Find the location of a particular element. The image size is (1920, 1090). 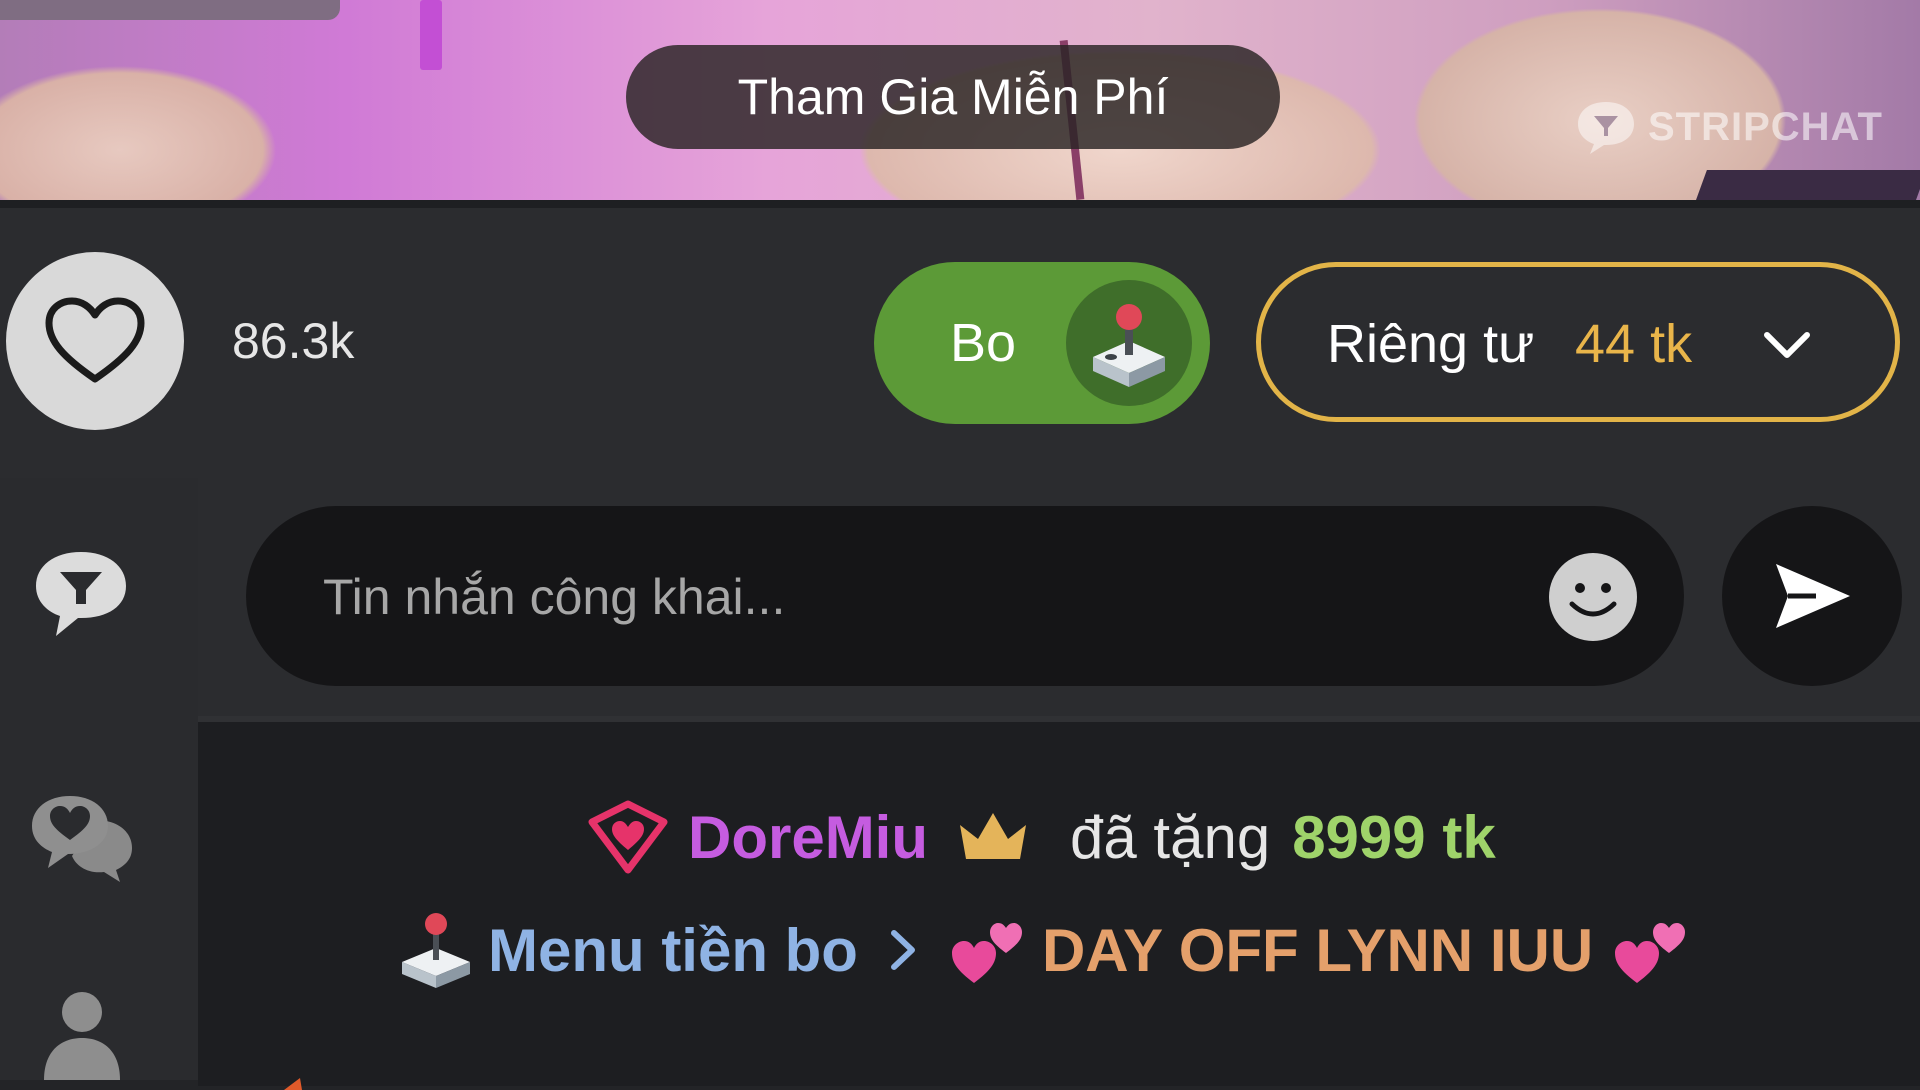

tip-menu-message: Menu tiền bo DAY OFF LYNN IUU is located at coordinates (1043, 950).